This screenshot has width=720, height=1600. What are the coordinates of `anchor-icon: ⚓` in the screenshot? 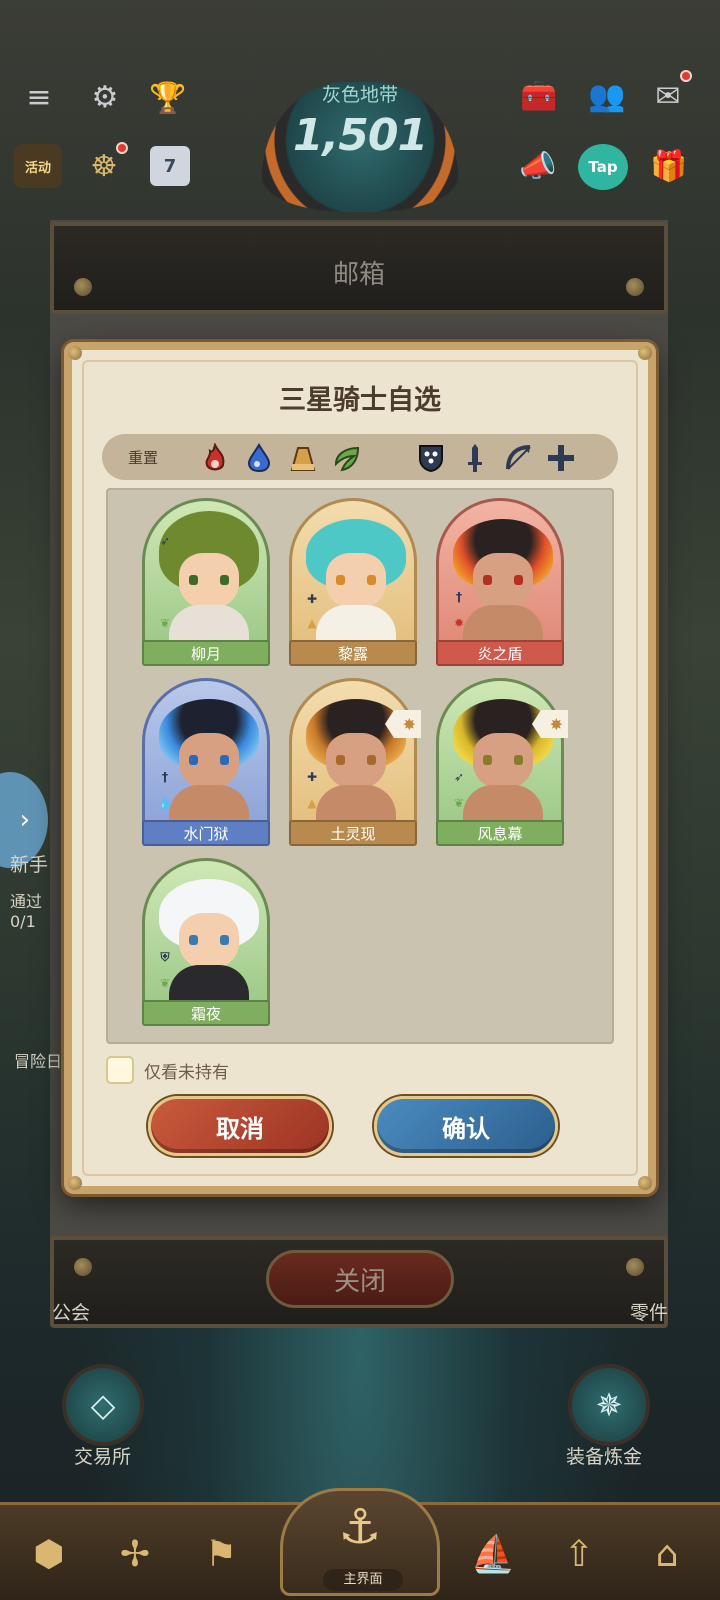 It's located at (360, 1527).